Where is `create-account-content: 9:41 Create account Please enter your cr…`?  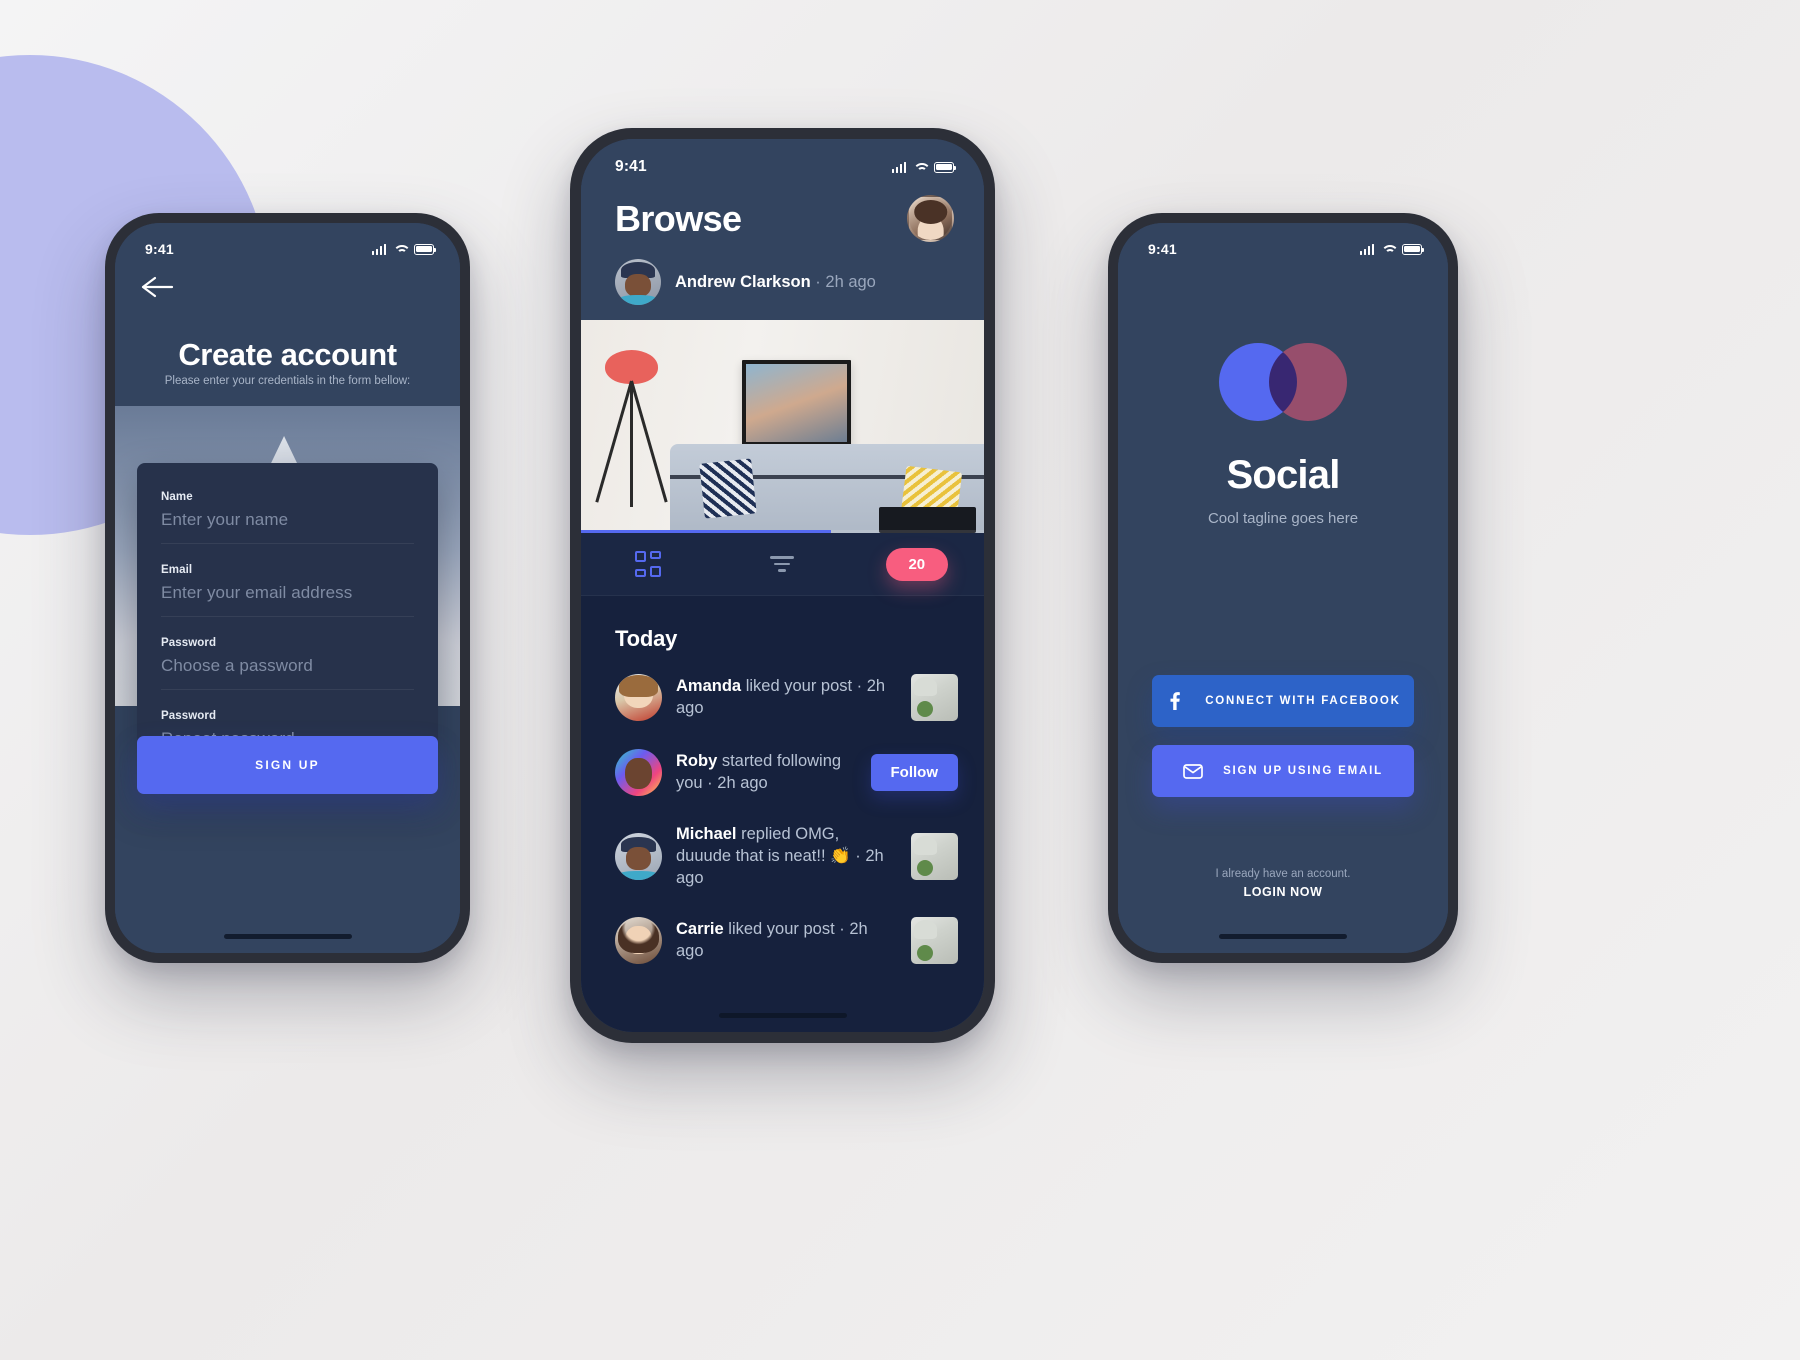
create-account-content: 9:41 Create account Please enter your cr… is located at coordinates (287, 588).